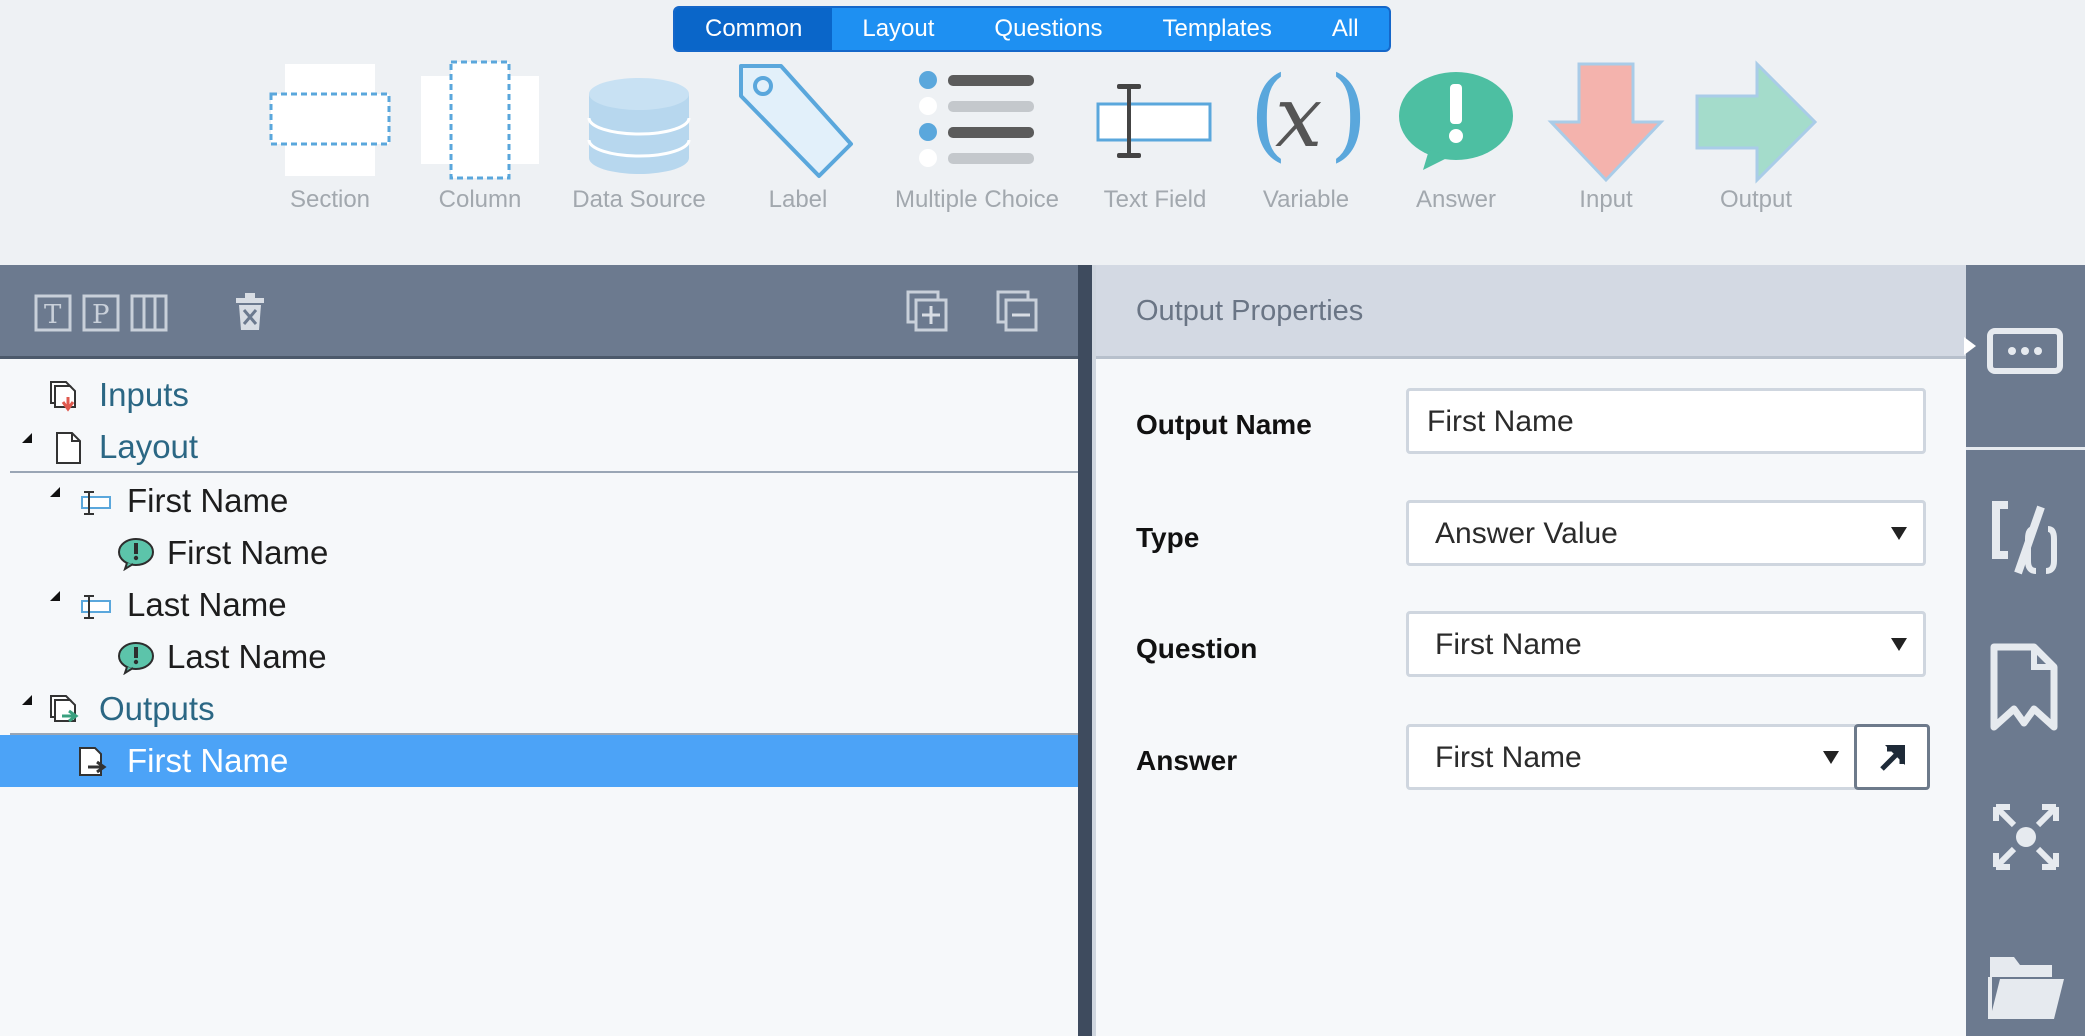  What do you see at coordinates (65, 396) in the screenshot?
I see `inputs-icon` at bounding box center [65, 396].